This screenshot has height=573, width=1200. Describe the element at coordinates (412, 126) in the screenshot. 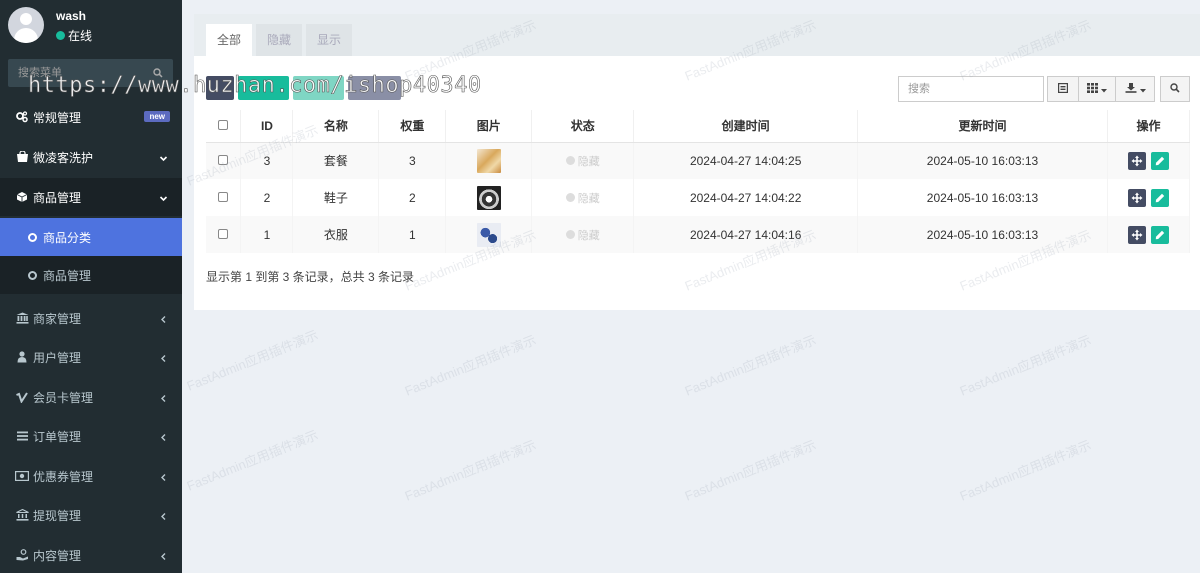

I see `column-header: 权重` at that location.